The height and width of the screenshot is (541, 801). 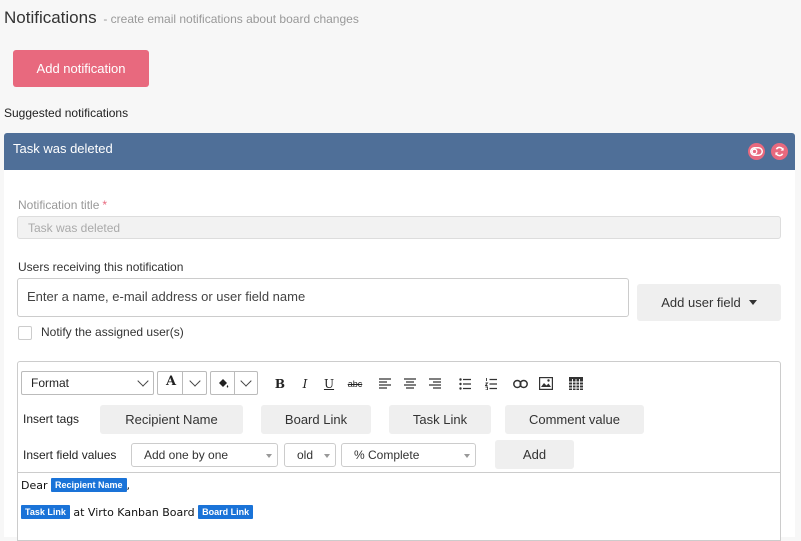 I want to click on panel-title: Task was deleted, so click(x=63, y=148).